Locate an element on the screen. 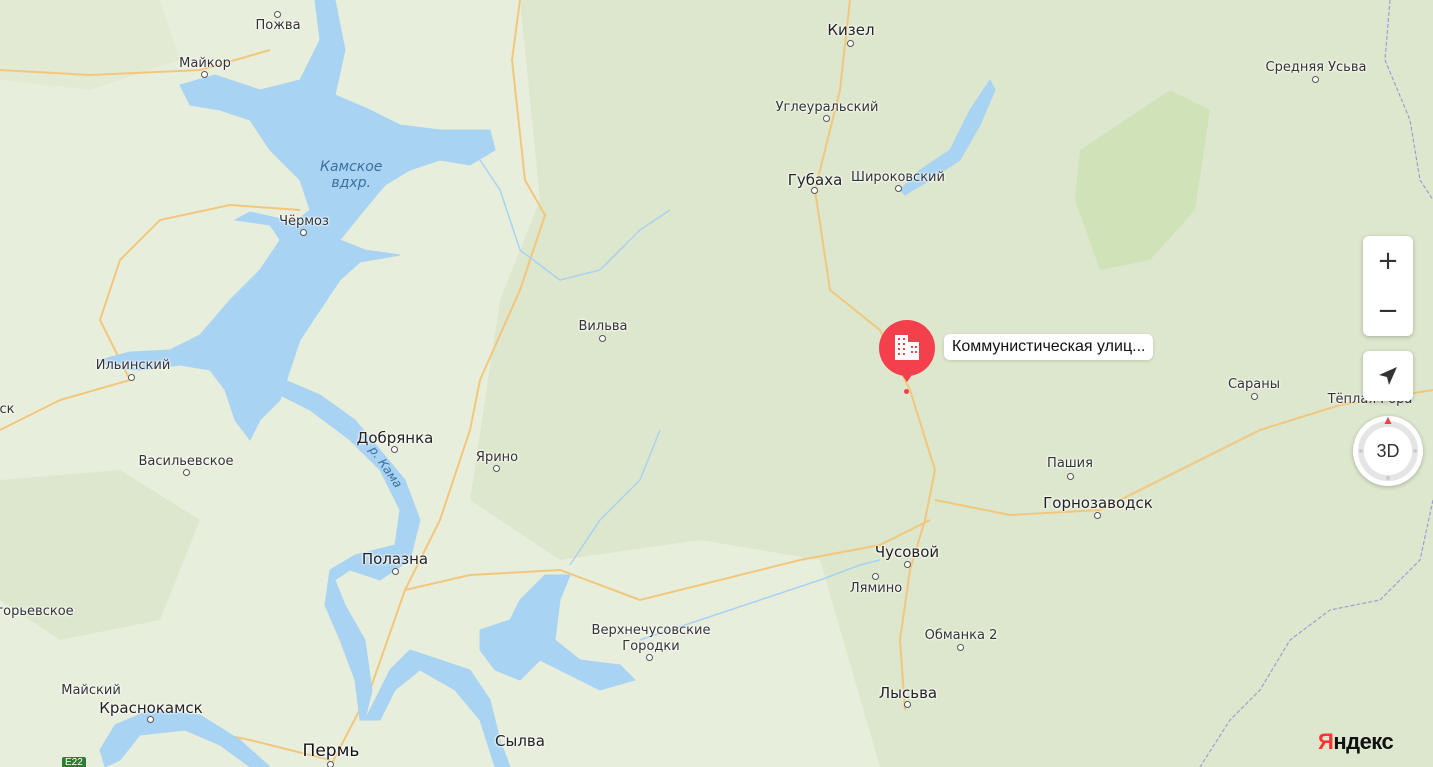  place-label: Майский is located at coordinates (91, 690).